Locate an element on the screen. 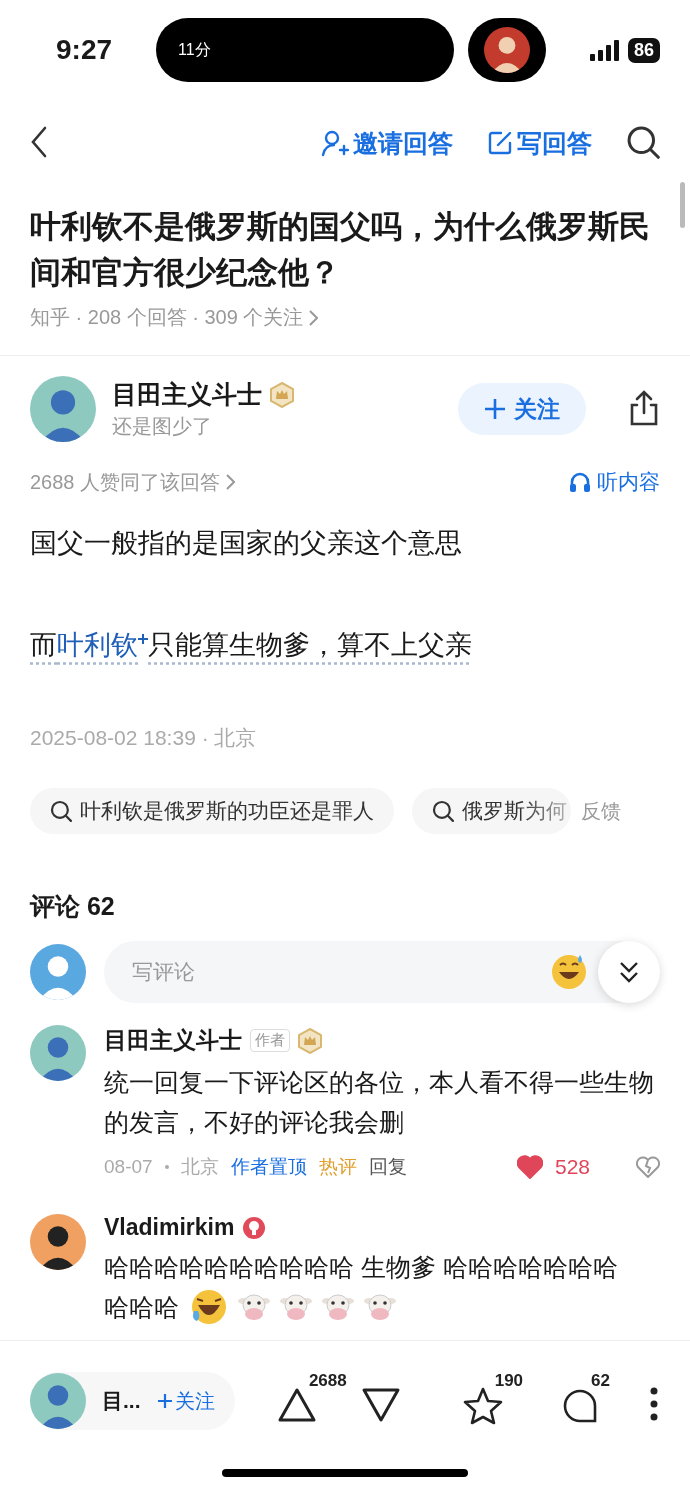  comment-text: 统一回复一下评论区的各位，本人看不得一些生物的发言，不好的评论我会删 is located at coordinates (379, 1102).